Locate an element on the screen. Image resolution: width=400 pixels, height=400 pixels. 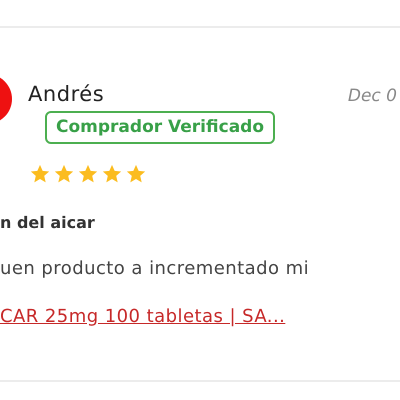
review-date: Dec 0 is located at coordinates (372, 96).